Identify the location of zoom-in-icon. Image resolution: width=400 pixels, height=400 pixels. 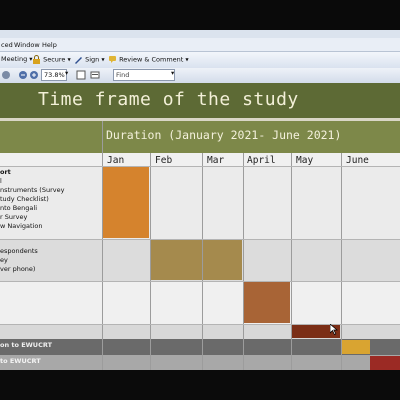
(34, 76).